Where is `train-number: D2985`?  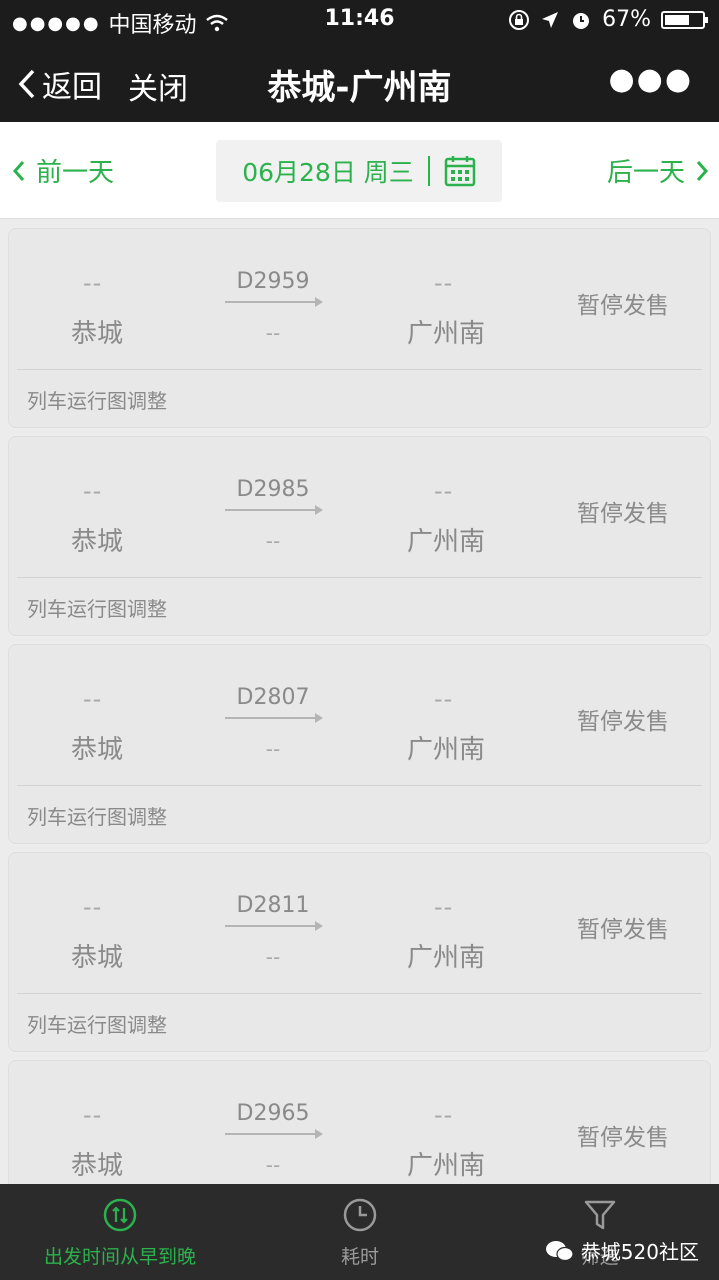 train-number: D2985 is located at coordinates (273, 489).